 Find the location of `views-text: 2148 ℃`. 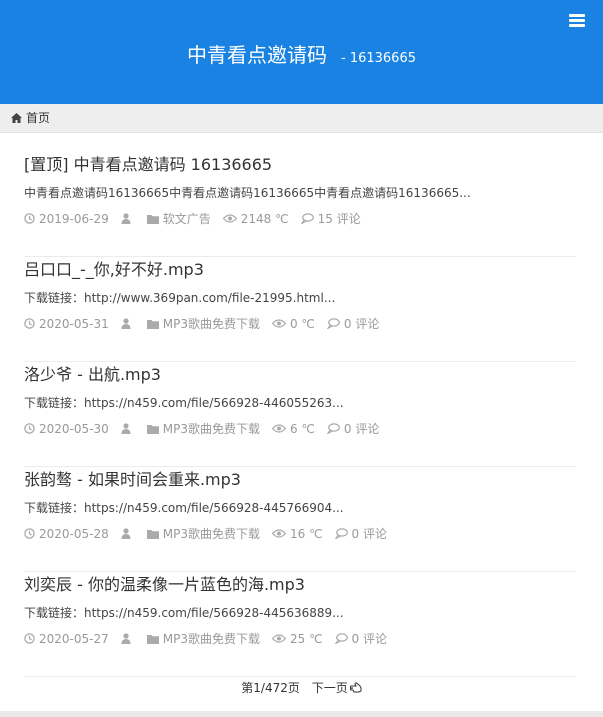

views-text: 2148 ℃ is located at coordinates (264, 218).